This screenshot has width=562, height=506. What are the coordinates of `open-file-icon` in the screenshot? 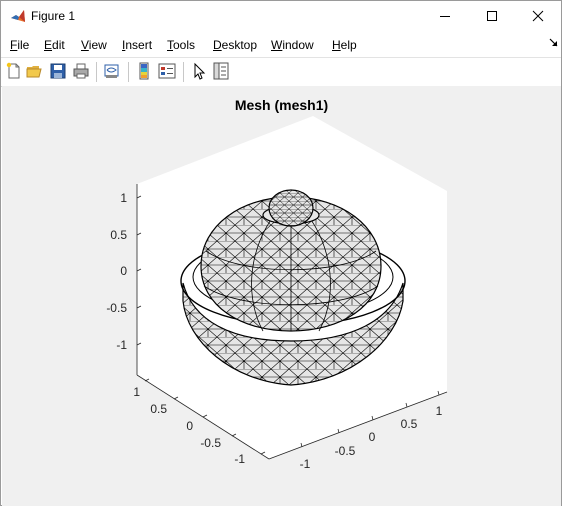 It's located at (35, 71).